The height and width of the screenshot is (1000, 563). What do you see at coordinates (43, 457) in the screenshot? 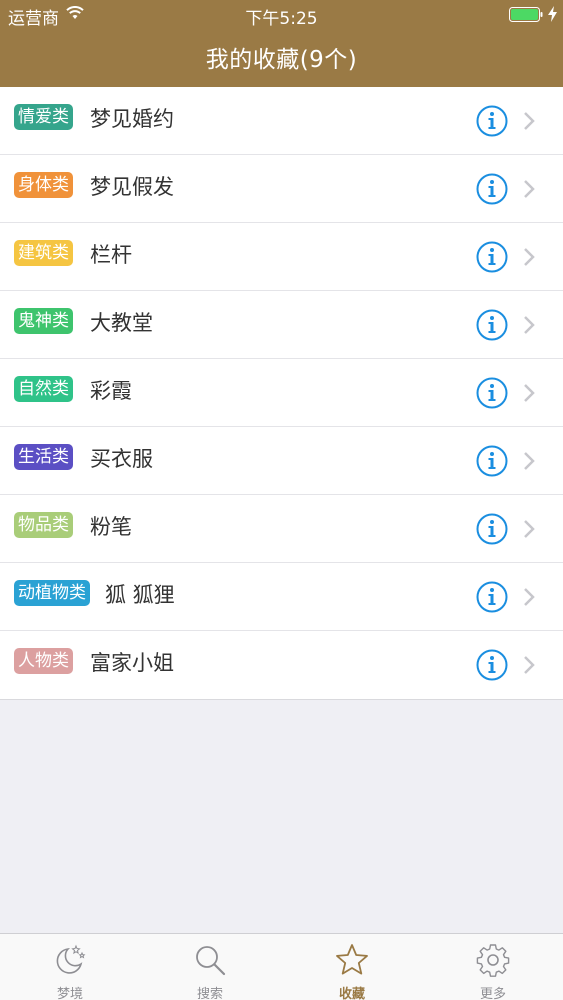
I see `category-badge: 生活类` at bounding box center [43, 457].